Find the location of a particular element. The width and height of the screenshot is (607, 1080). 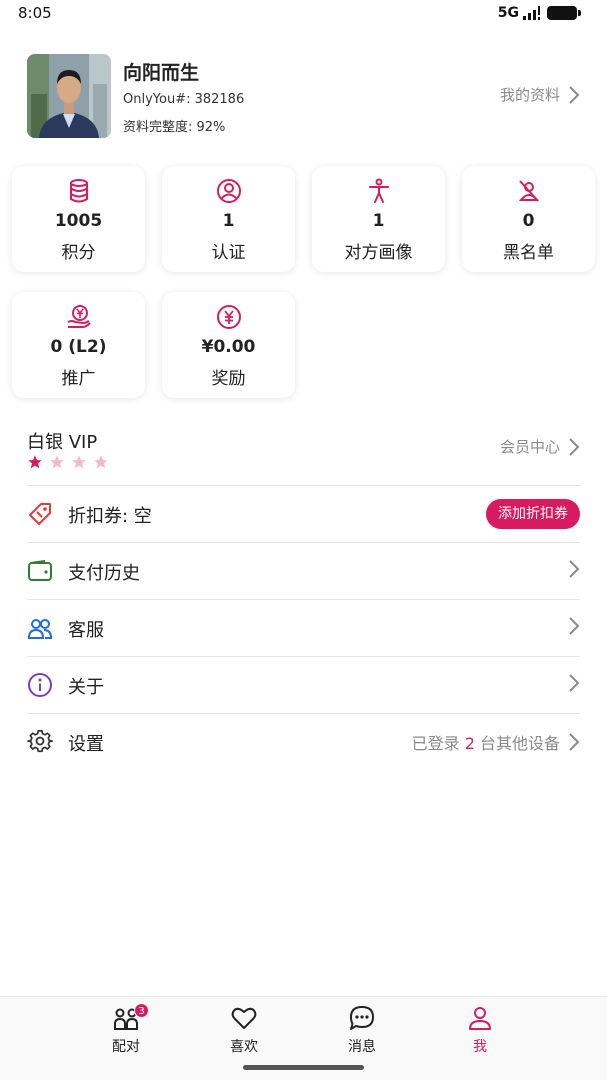

my-profile-link: 我的资料 is located at coordinates (540, 94).